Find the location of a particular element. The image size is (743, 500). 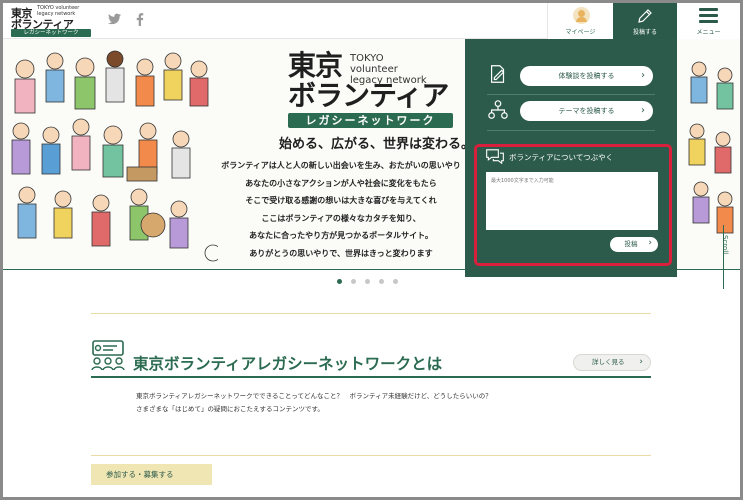

document-pen-icon is located at coordinates (497, 74).